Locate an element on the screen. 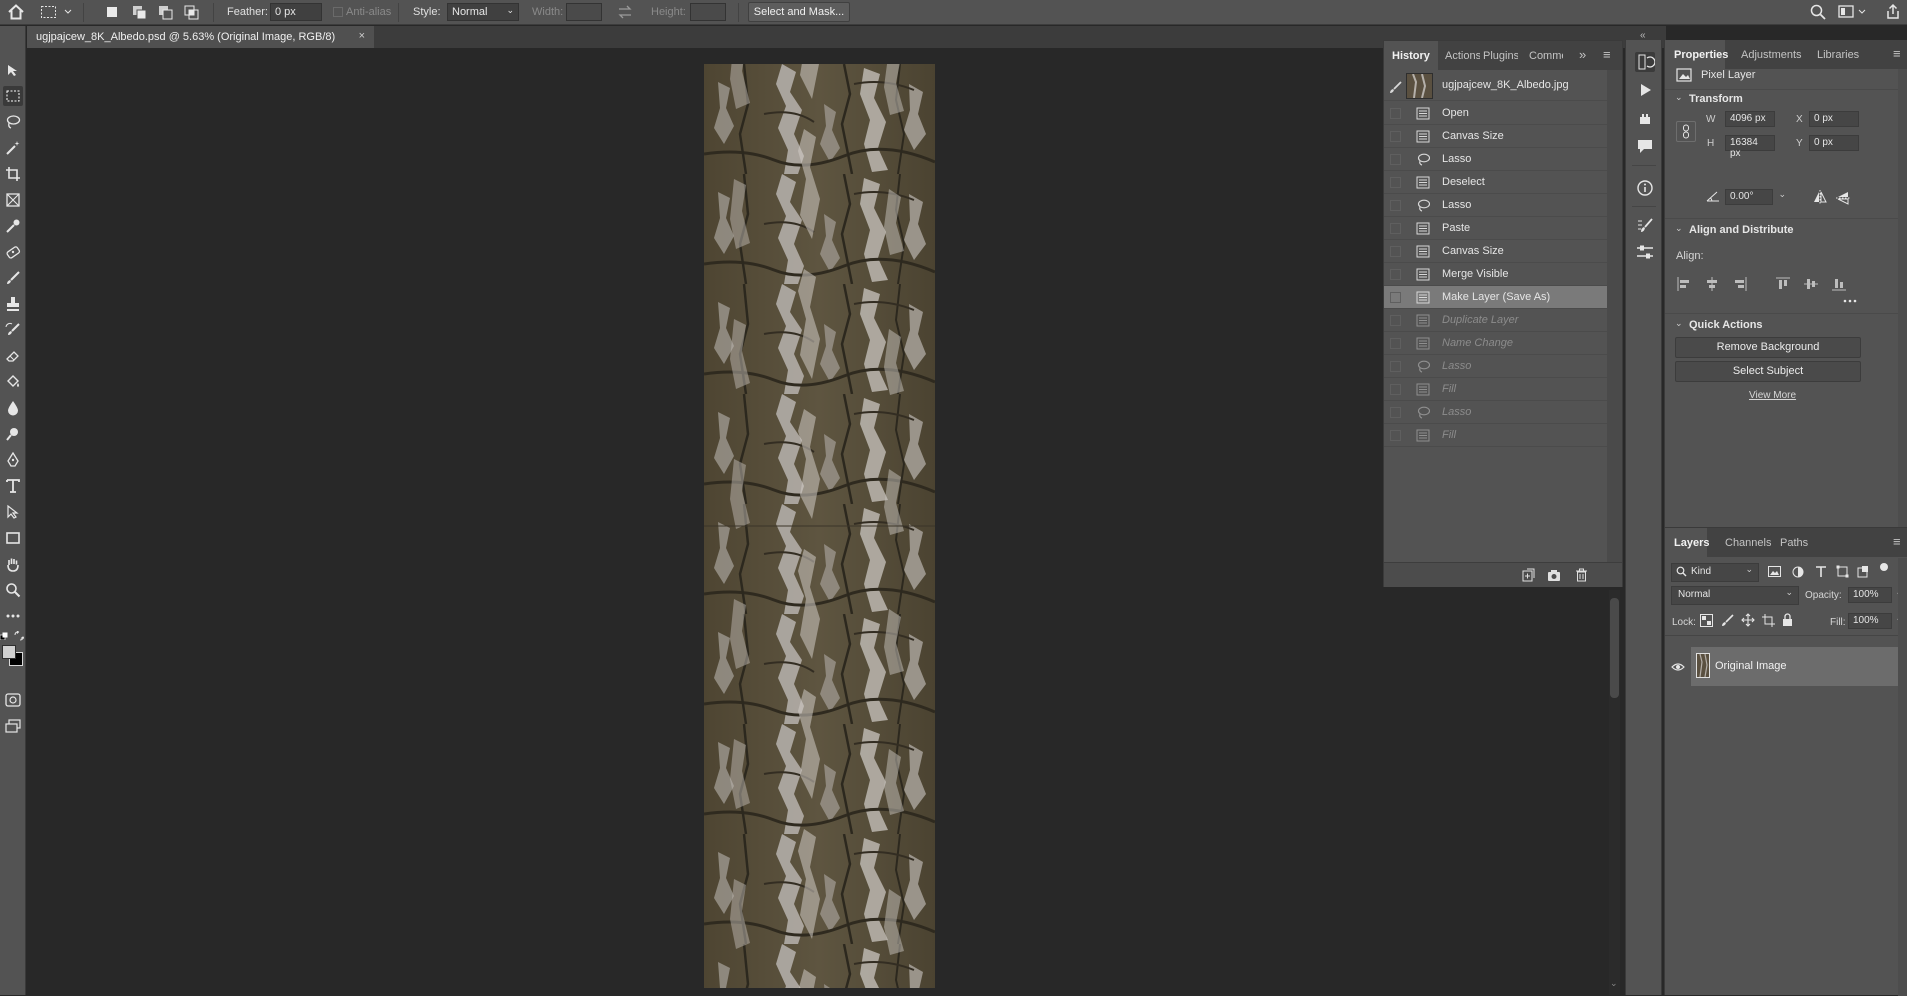  move-tool-icon is located at coordinates (13, 70).